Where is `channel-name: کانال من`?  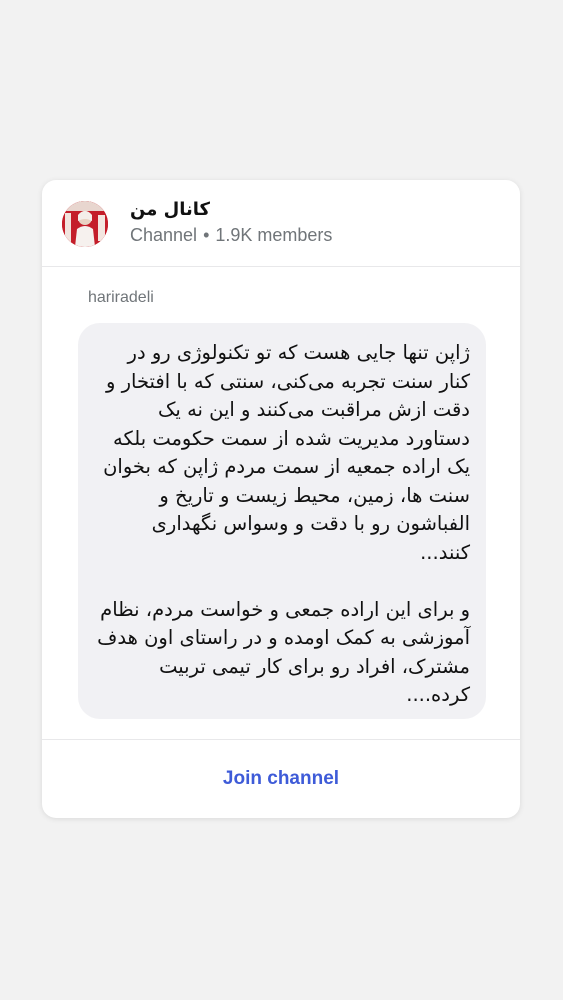
channel-name: کانال من is located at coordinates (170, 209).